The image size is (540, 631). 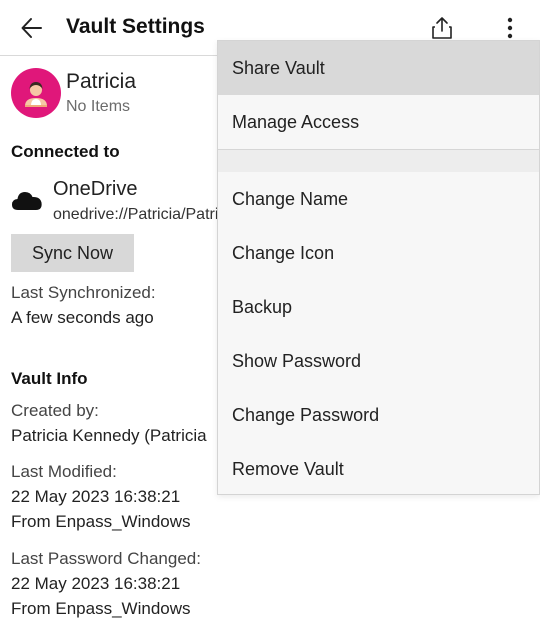 I want to click on last-sync-label: Last Synchronized:, so click(x=83, y=292).